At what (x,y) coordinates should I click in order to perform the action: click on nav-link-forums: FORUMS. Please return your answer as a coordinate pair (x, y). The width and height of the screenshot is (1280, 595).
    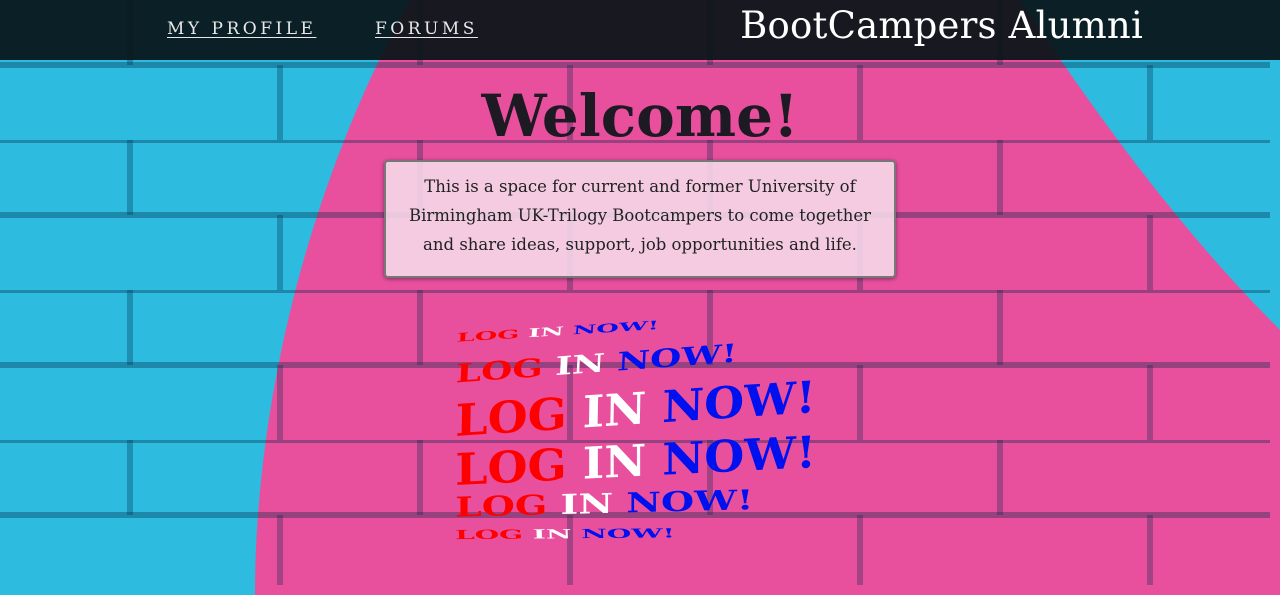
    Looking at the image, I should click on (426, 29).